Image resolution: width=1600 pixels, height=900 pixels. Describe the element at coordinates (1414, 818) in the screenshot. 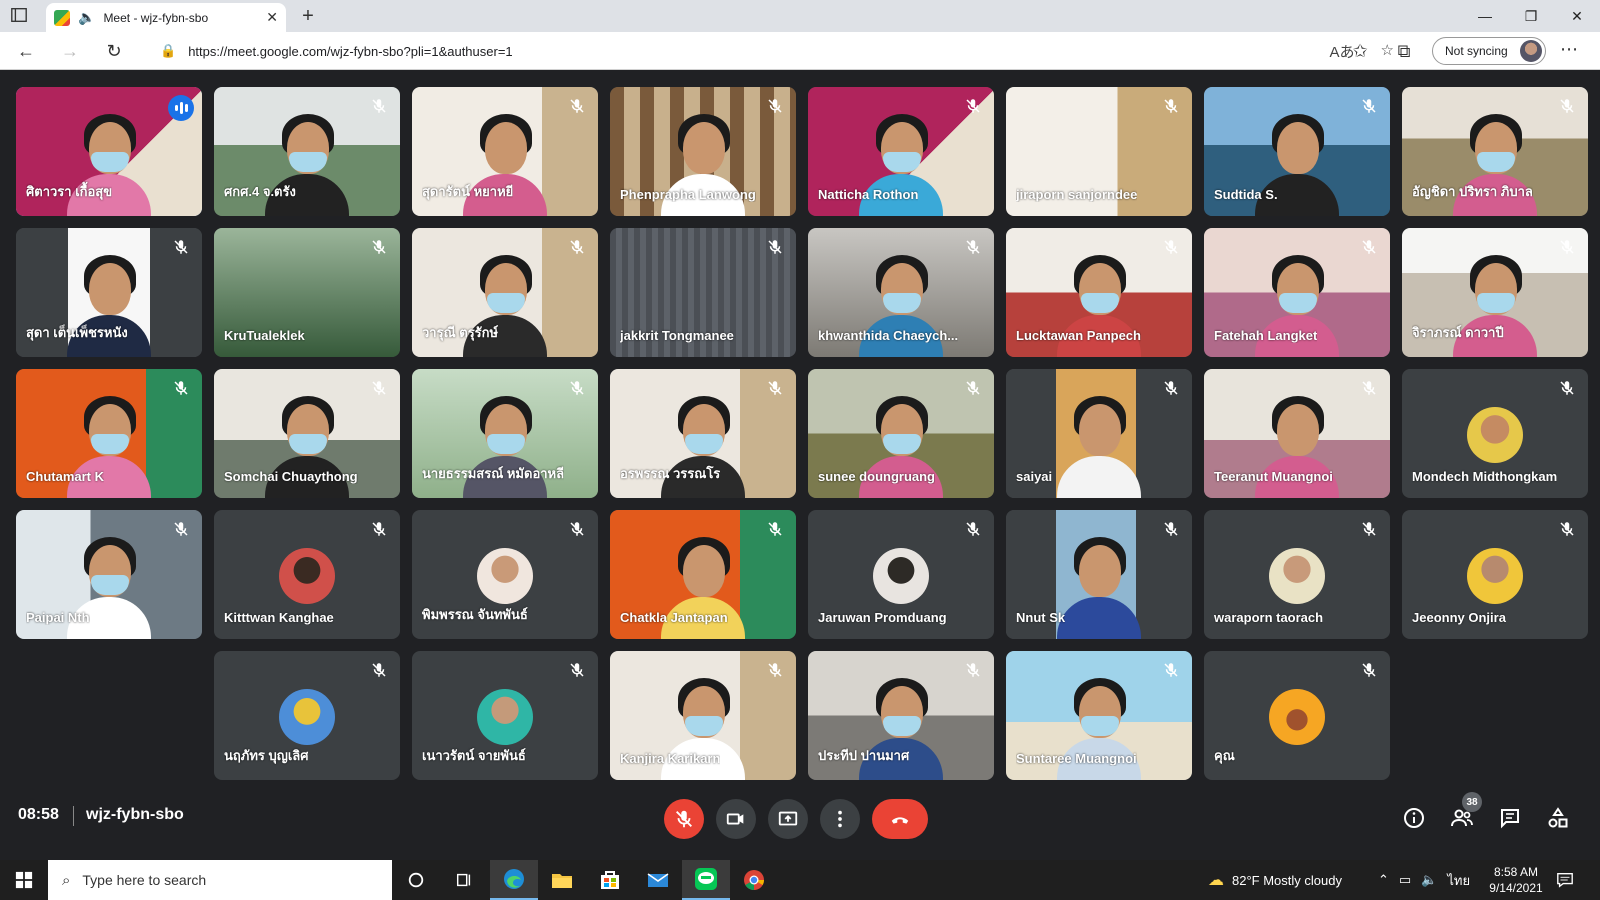

I see `meeting-details-button` at that location.